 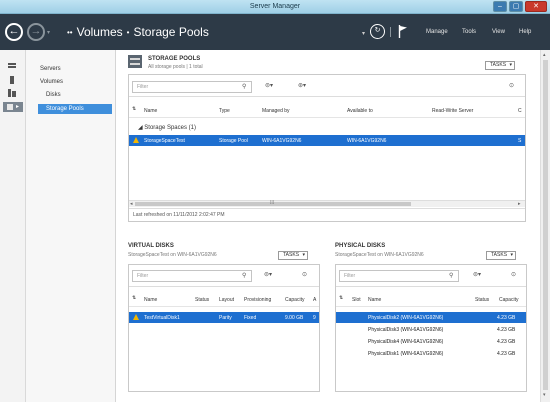 What do you see at coordinates (276, 111) in the screenshot?
I see `col-managed-by: Managed by` at bounding box center [276, 111].